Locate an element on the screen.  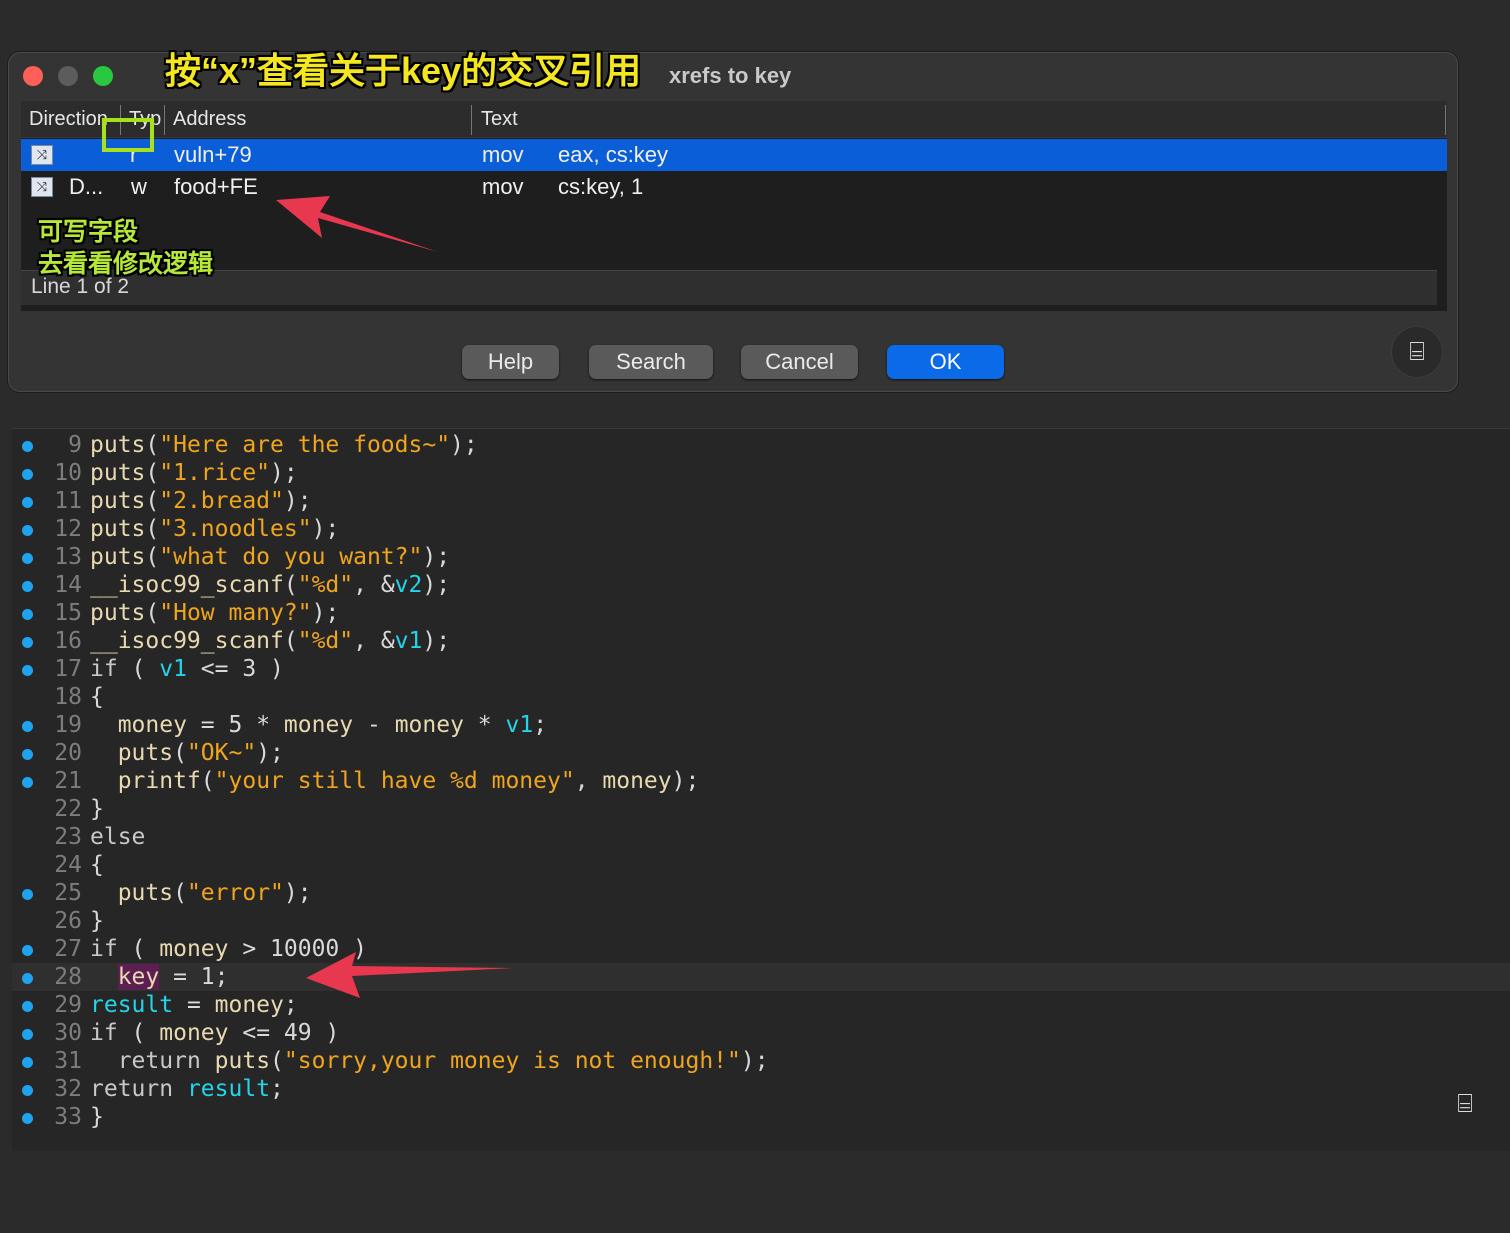
string-literal: "your still have %d money" is located at coordinates (395, 781).